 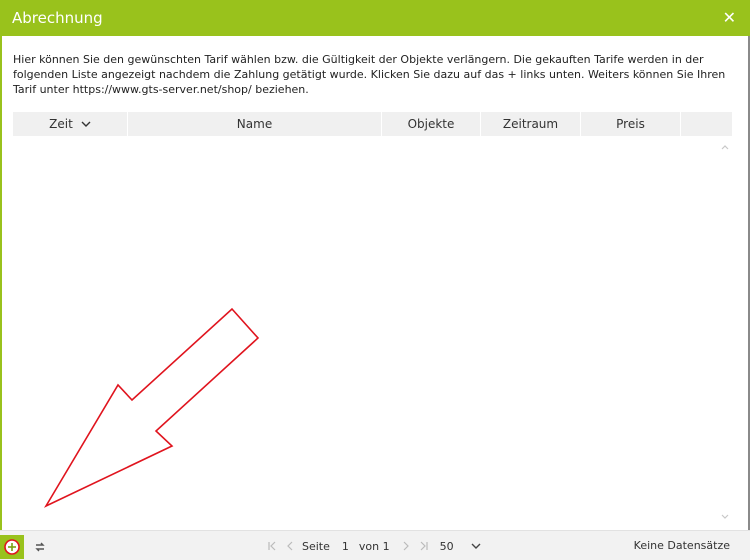 I want to click on next-page-icon, so click(x=406, y=546).